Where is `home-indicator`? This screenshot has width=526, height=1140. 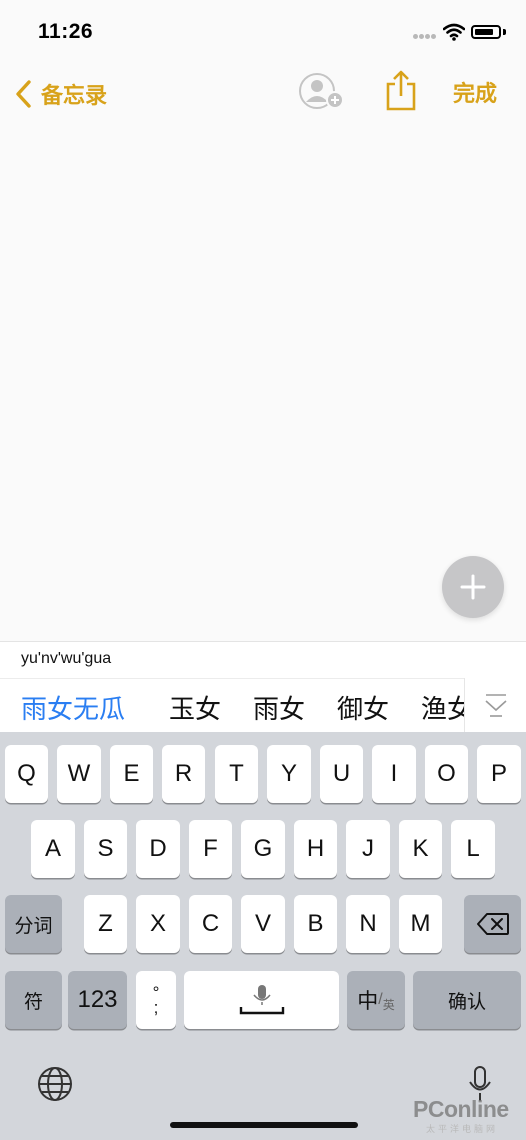
home-indicator is located at coordinates (264, 1125).